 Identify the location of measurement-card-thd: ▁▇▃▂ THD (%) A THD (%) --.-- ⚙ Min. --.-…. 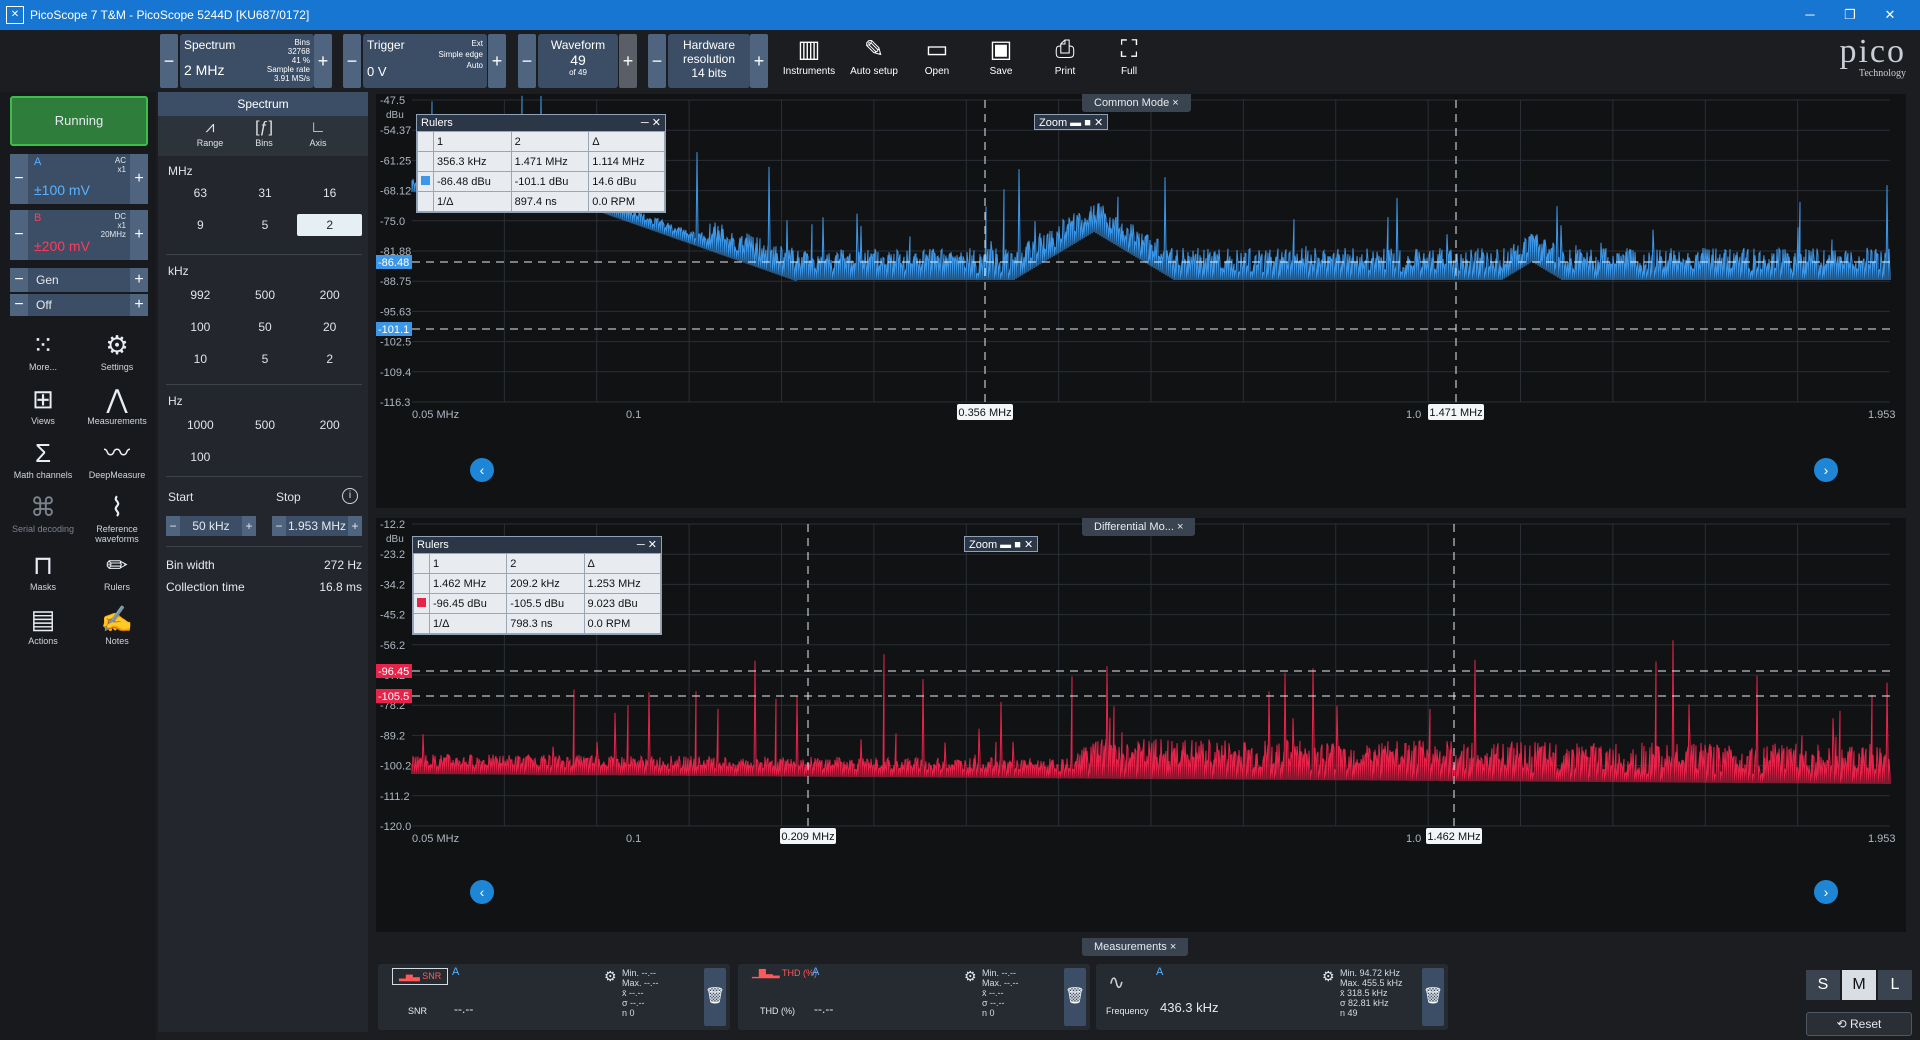
(914, 997).